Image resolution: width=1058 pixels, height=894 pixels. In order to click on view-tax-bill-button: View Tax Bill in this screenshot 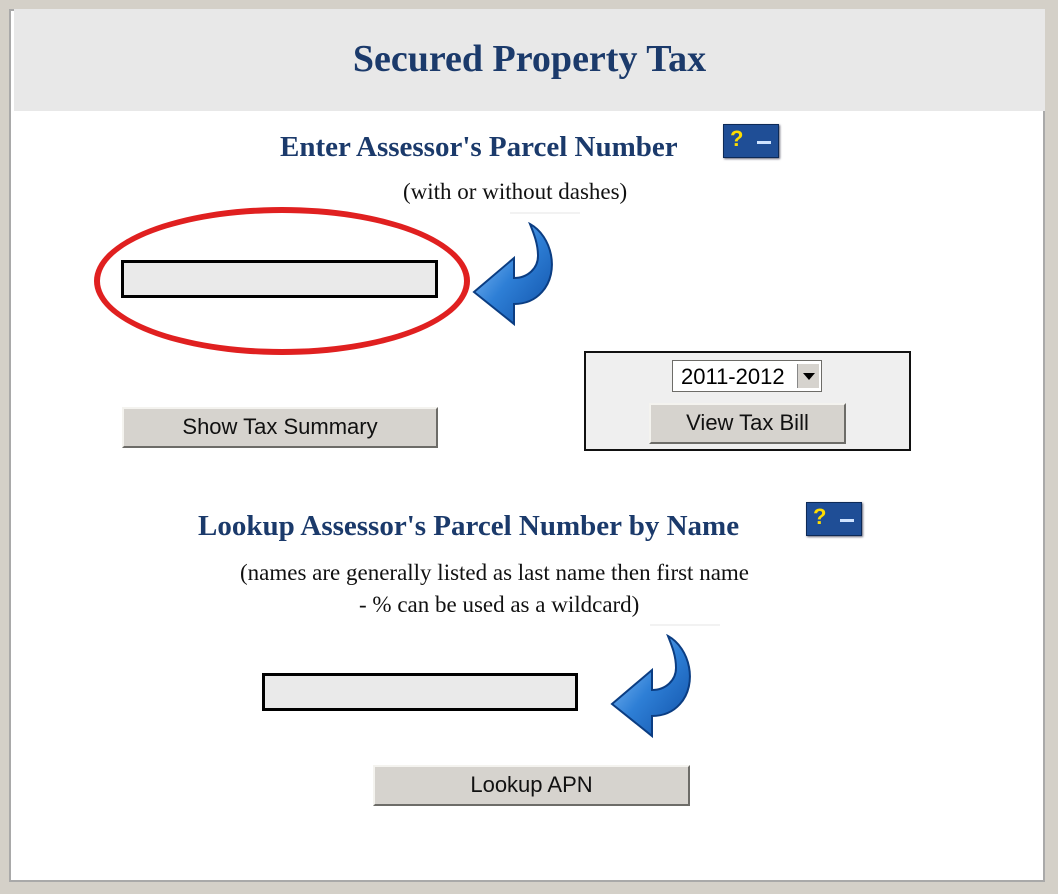, I will do `click(747, 423)`.